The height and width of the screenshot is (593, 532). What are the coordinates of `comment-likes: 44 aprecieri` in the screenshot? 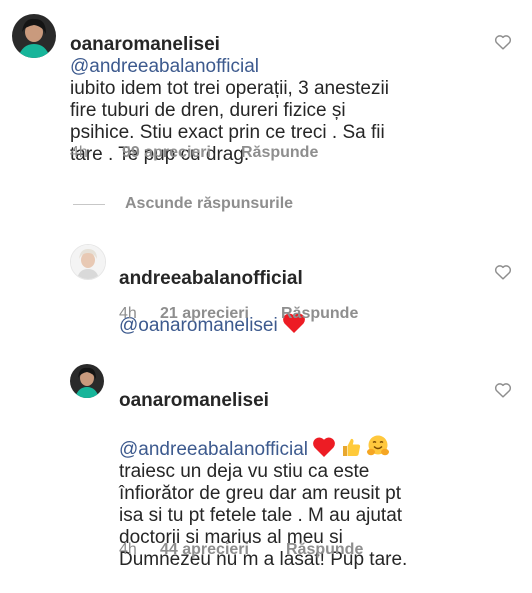 It's located at (223, 550).